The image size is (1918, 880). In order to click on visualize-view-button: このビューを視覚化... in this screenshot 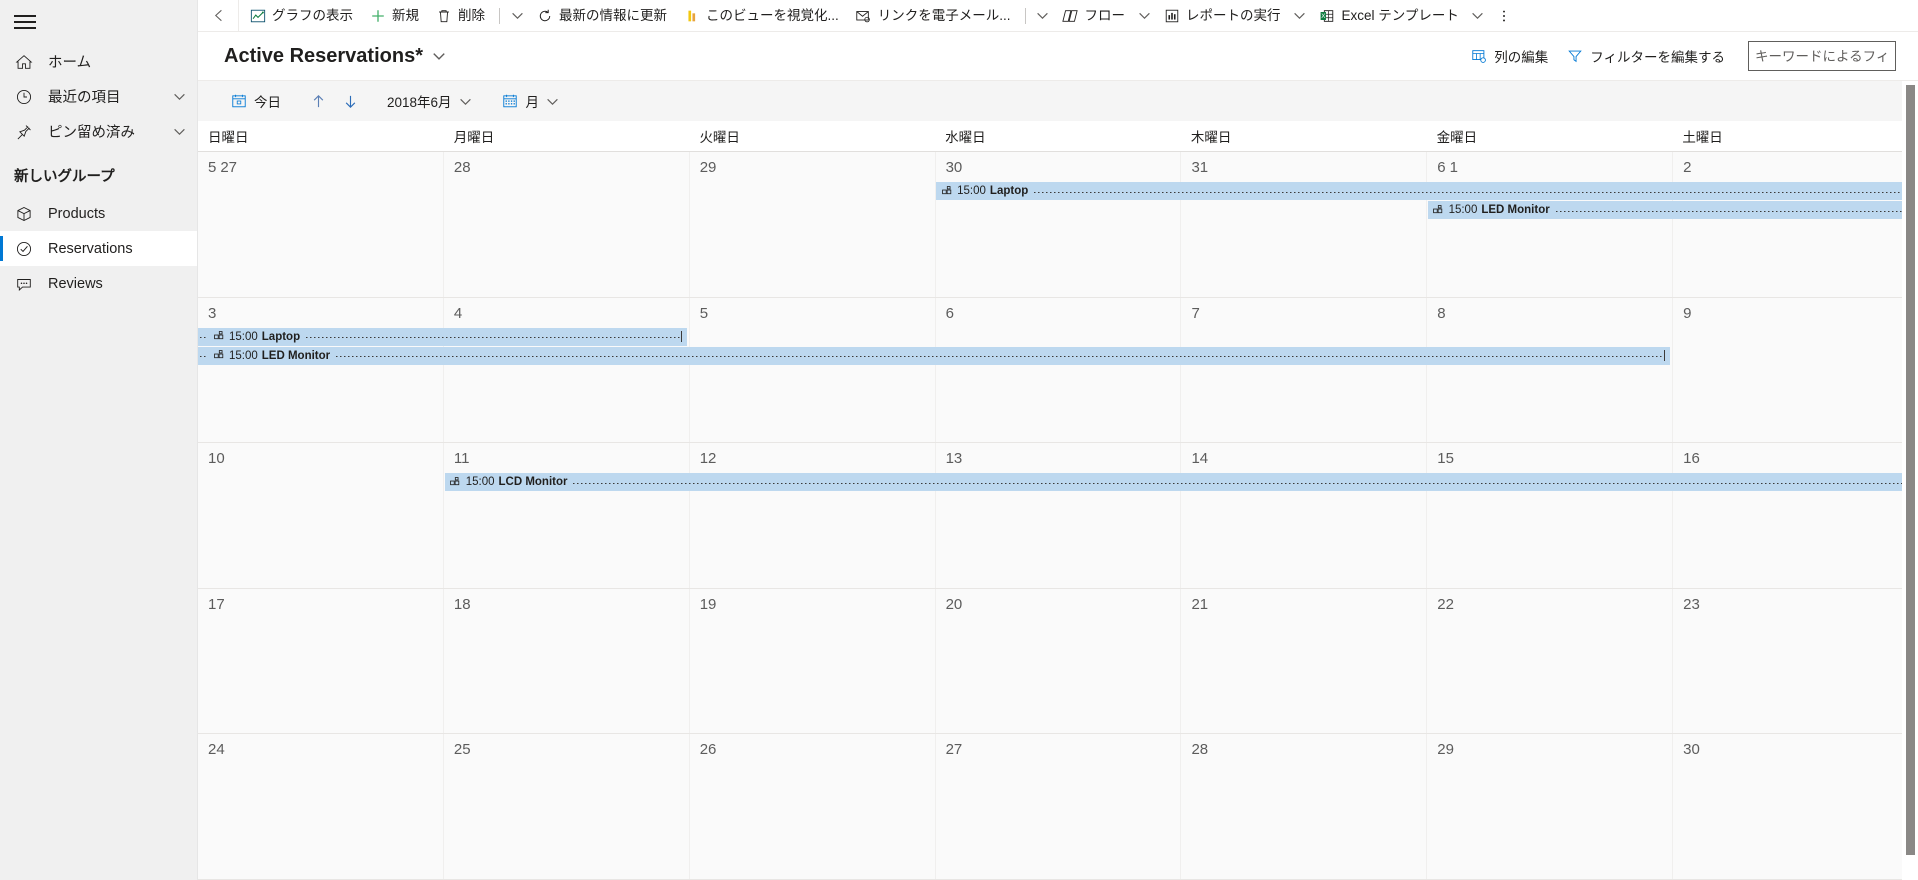, I will do `click(761, 16)`.